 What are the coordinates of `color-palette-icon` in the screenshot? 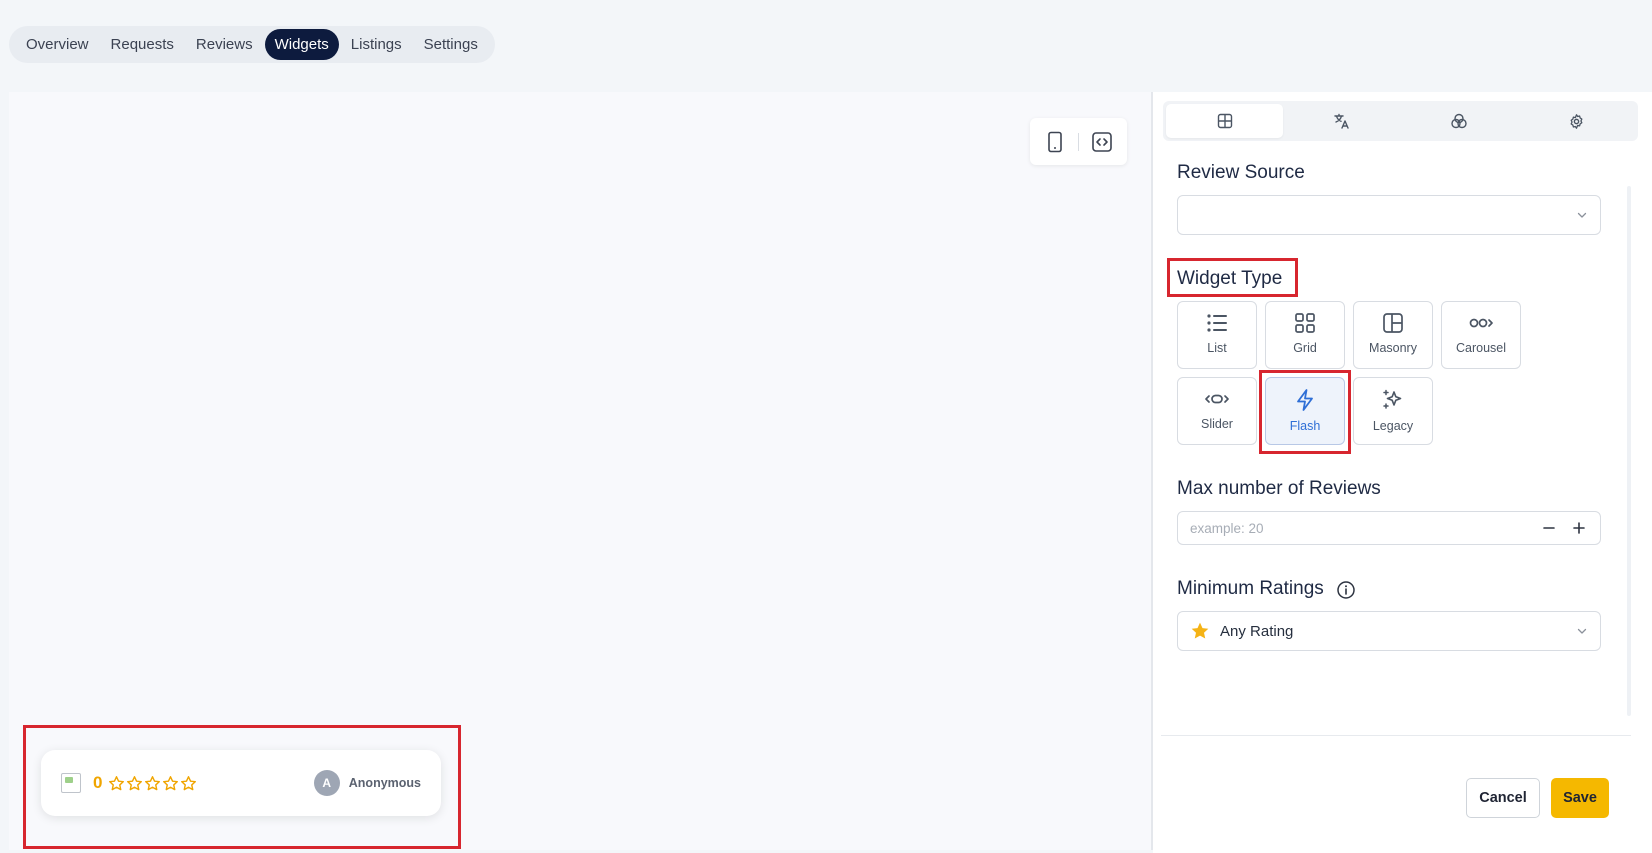 It's located at (1459, 121).